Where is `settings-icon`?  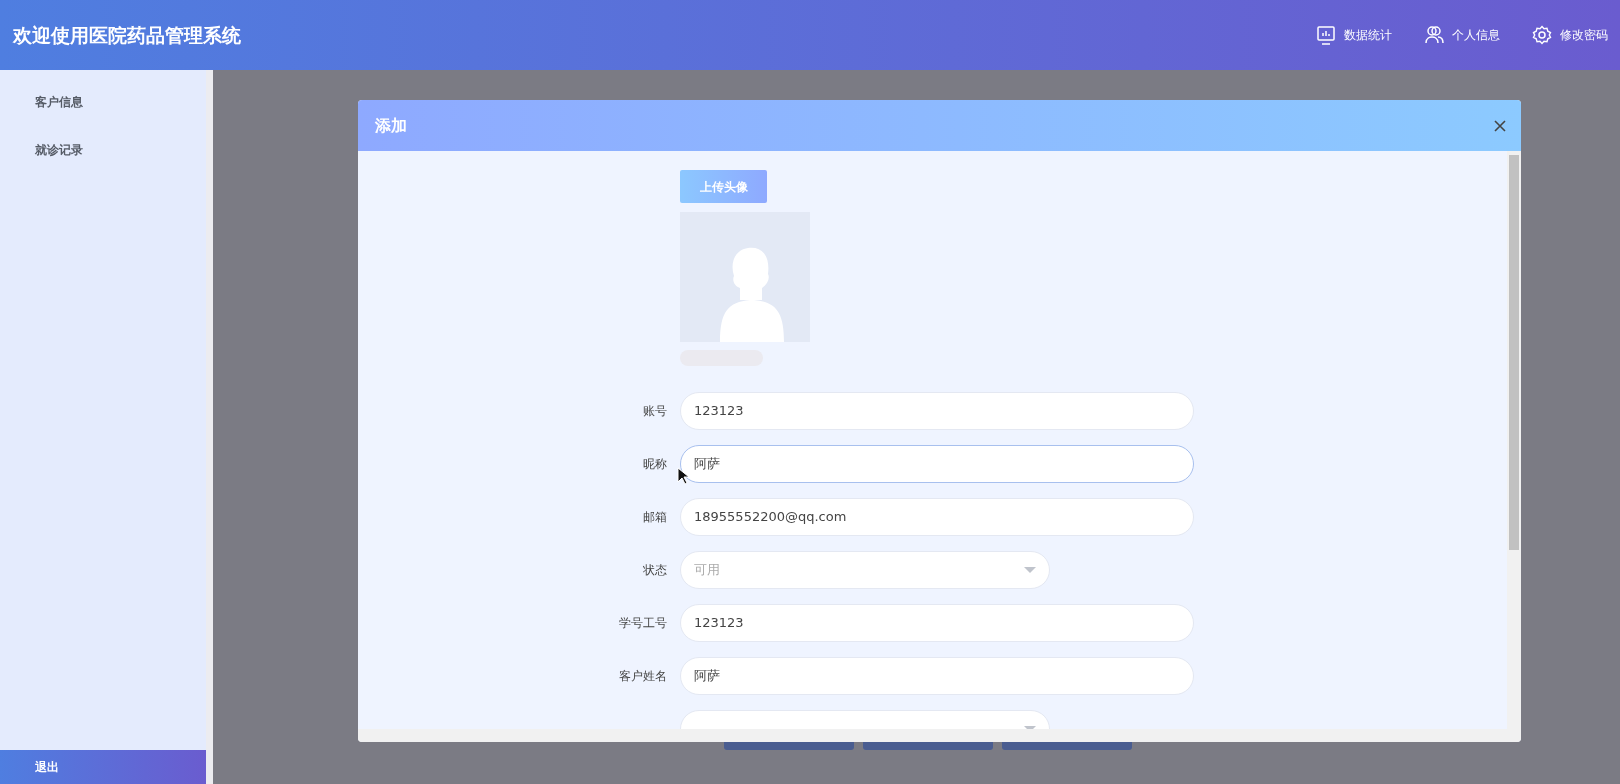 settings-icon is located at coordinates (1542, 35).